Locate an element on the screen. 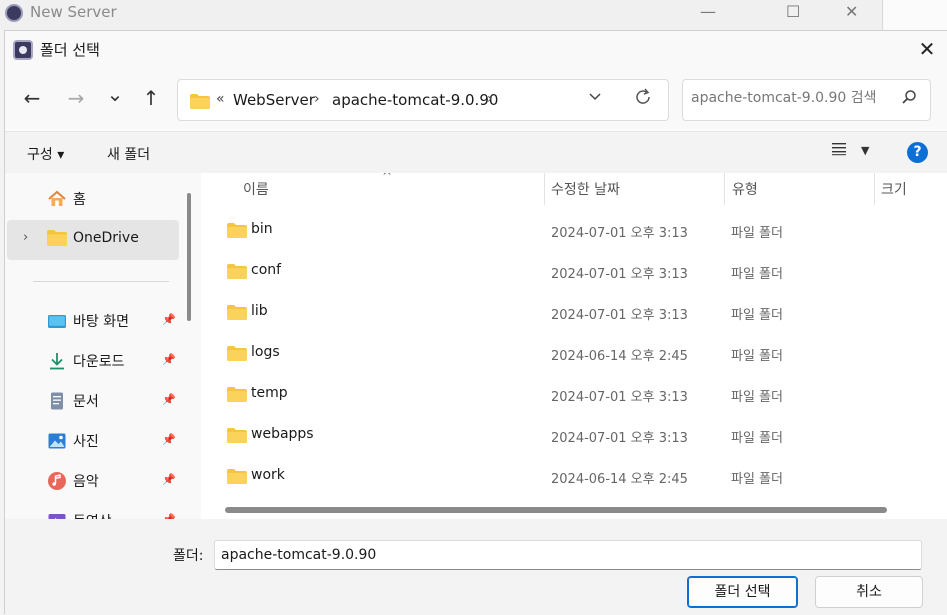 Image resolution: width=947 pixels, height=615 pixels. search-icon is located at coordinates (909, 99).